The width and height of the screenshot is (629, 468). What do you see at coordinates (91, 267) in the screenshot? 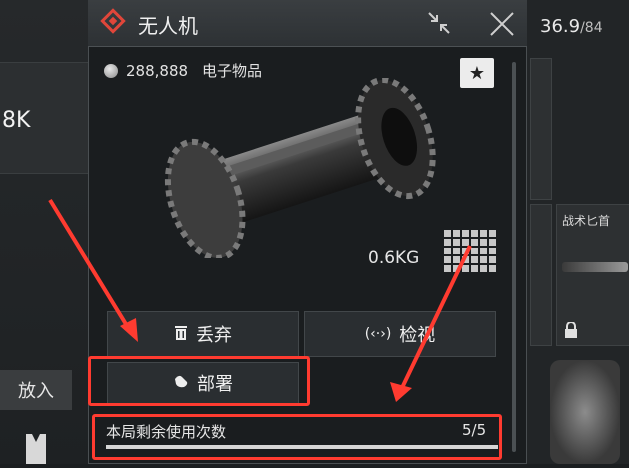
I see `arrow-to-deploy` at bounding box center [91, 267].